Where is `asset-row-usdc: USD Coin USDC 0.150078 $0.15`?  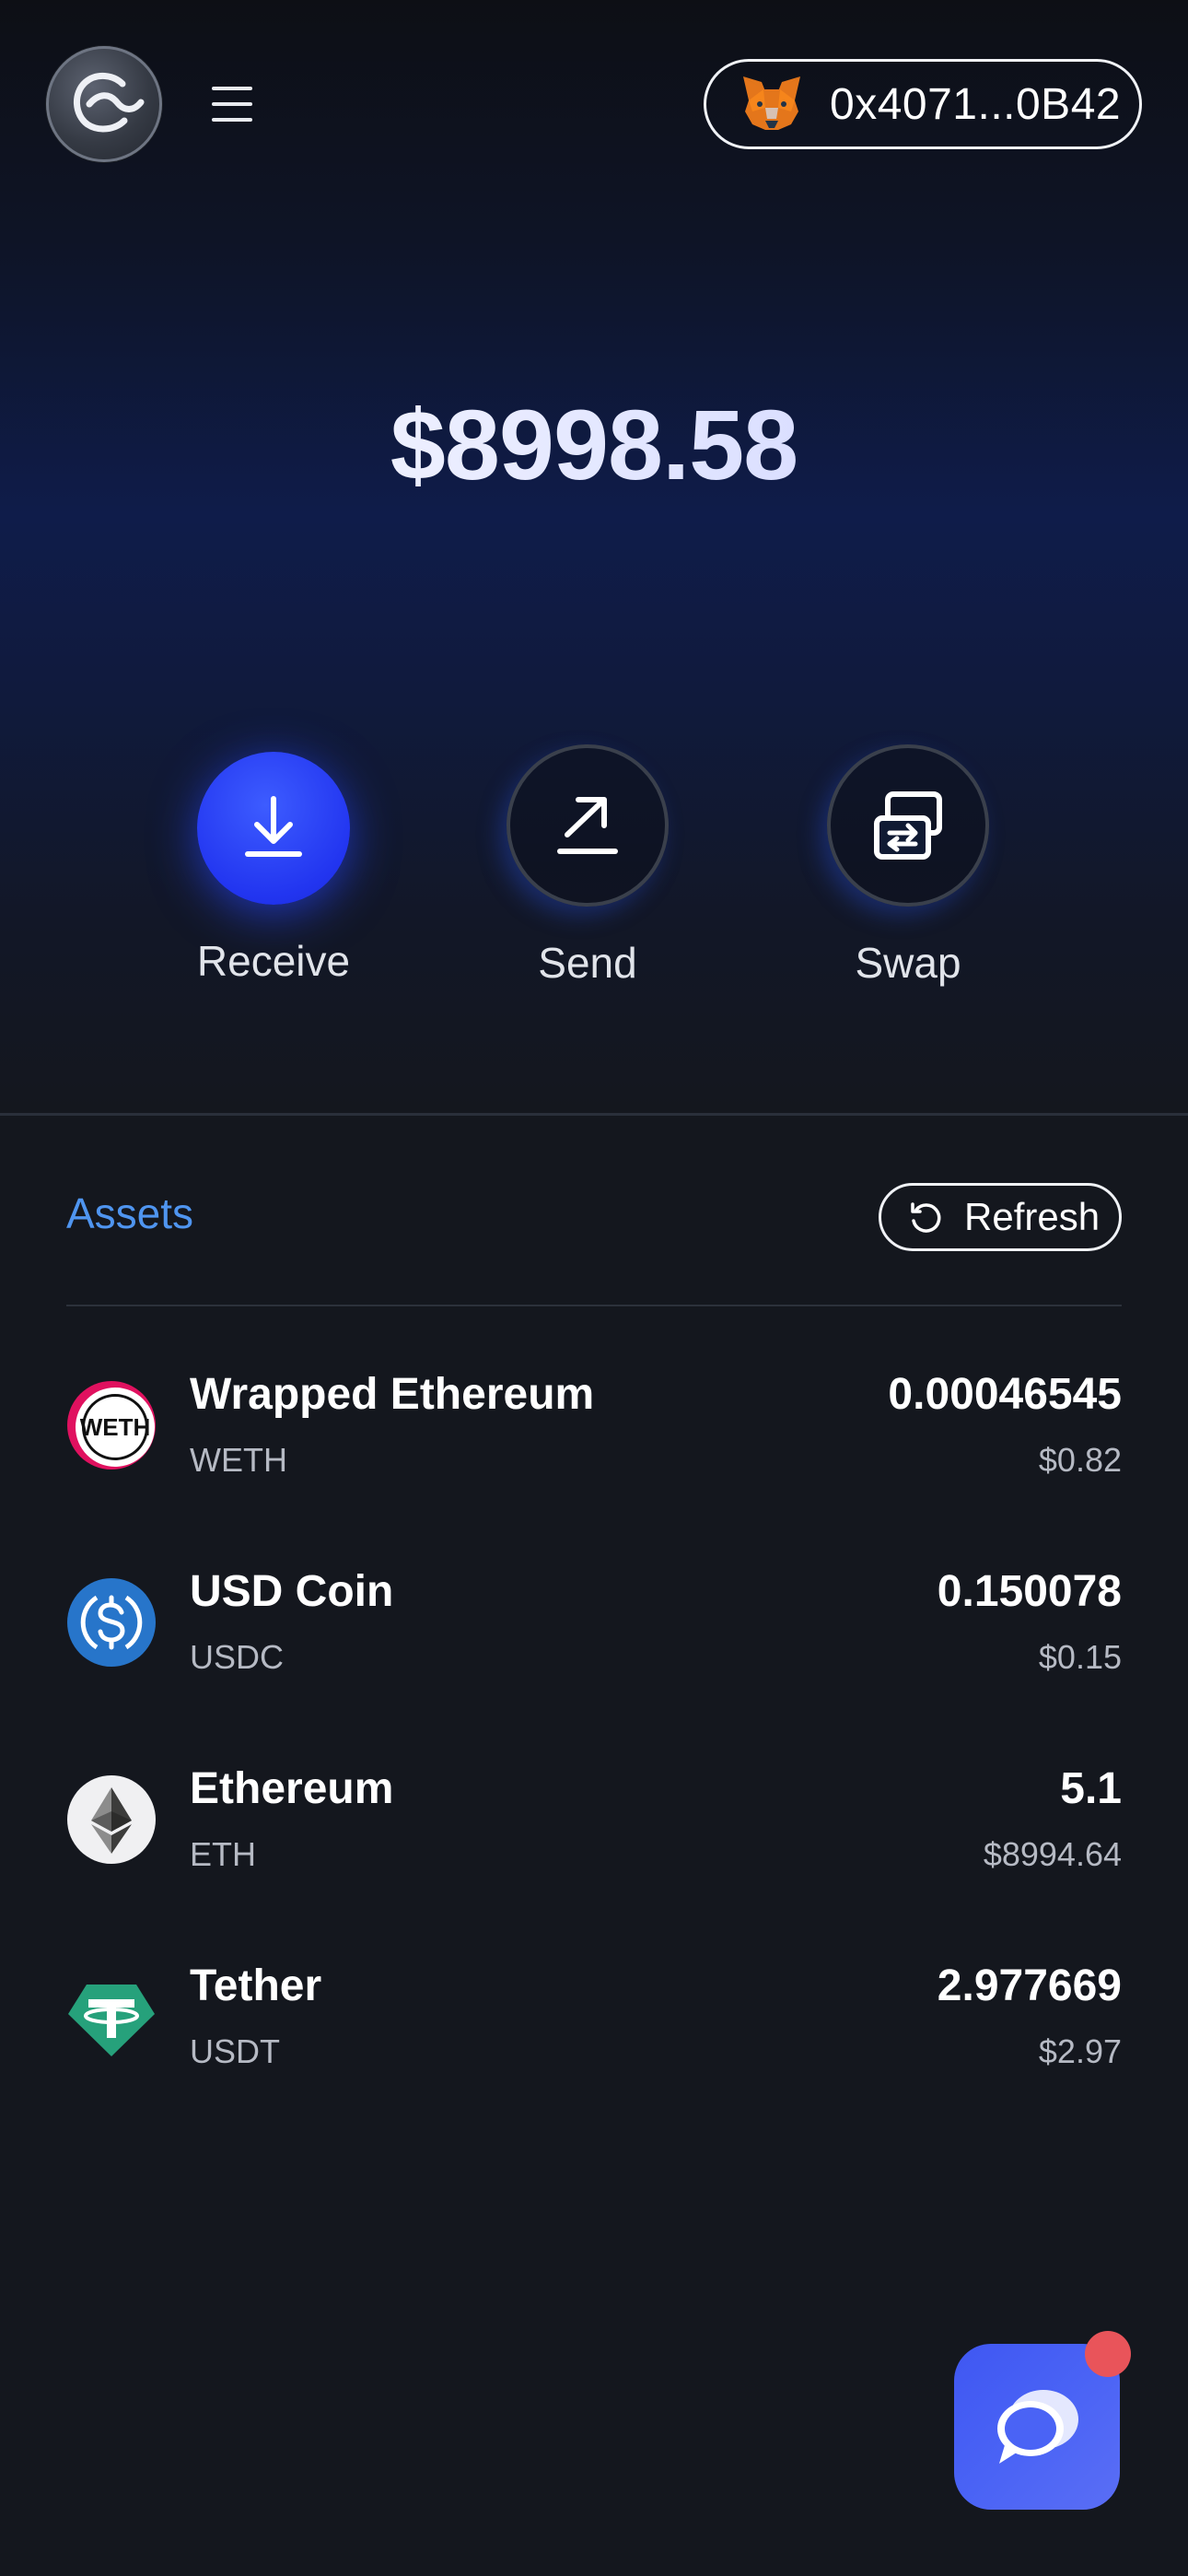 asset-row-usdc: USD Coin USDC 0.150078 $0.15 is located at coordinates (594, 1635).